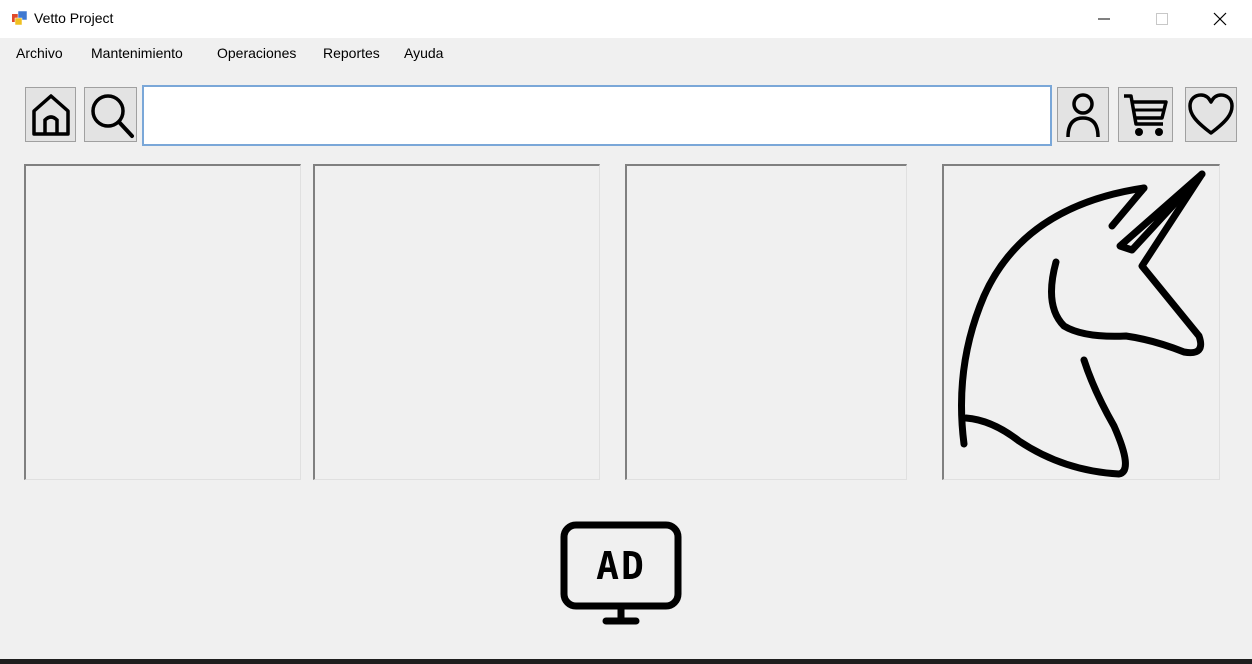 The height and width of the screenshot is (664, 1252). I want to click on menu-mantenimiento: Mantenimiento, so click(137, 53).